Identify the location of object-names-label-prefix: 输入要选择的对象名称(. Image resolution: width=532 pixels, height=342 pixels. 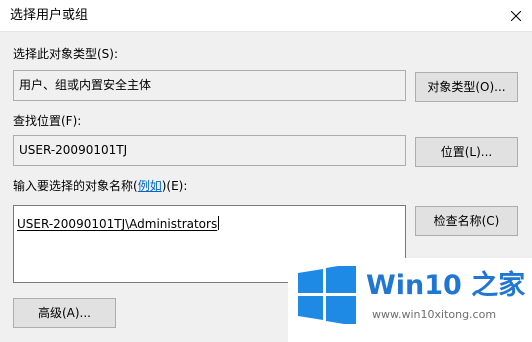
(75, 186).